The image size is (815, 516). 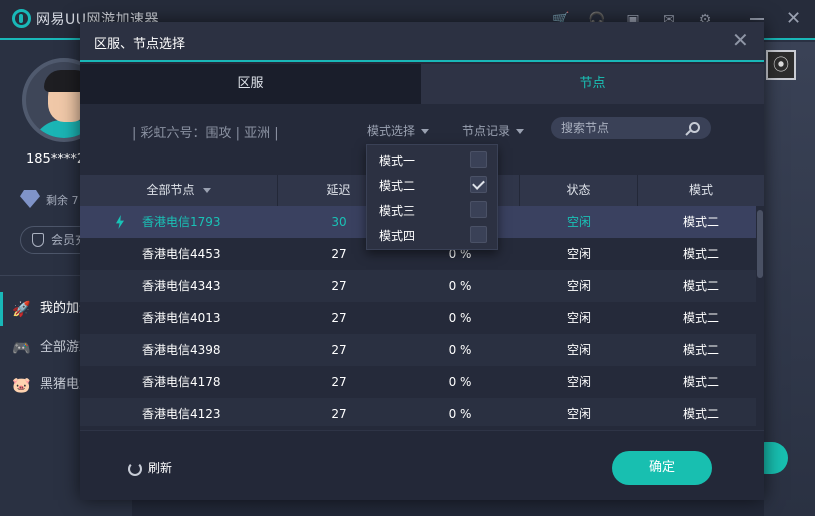 What do you see at coordinates (181, 318) in the screenshot?
I see `node-name: 香港电信4013` at bounding box center [181, 318].